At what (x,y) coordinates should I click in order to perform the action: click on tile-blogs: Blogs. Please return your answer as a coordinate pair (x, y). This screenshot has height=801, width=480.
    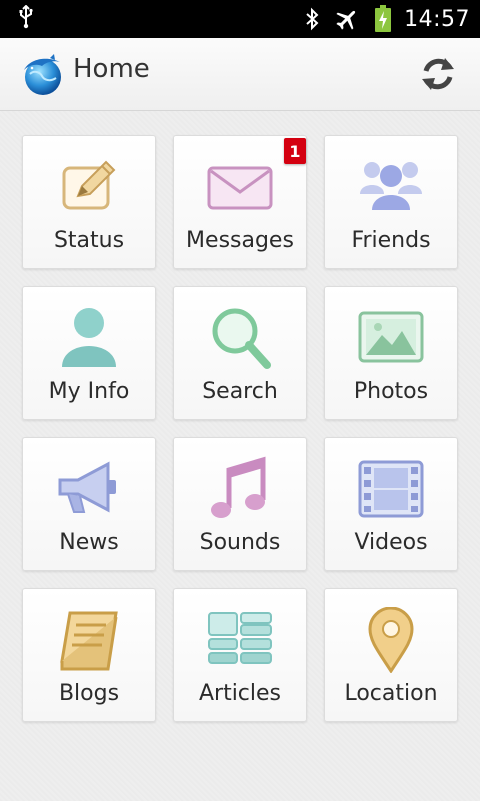
    Looking at the image, I should click on (89, 655).